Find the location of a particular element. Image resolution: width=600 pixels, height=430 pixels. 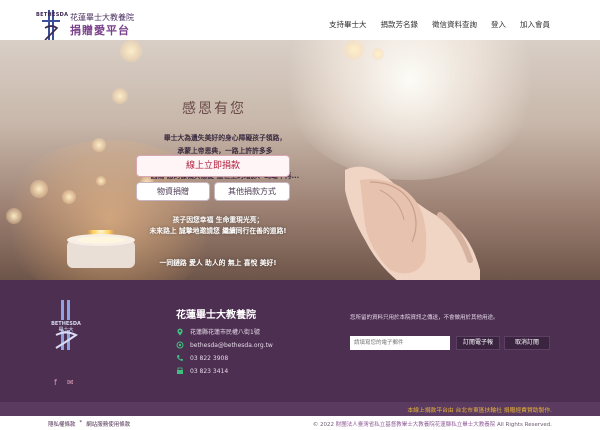

nav-support: 支持畢士大 is located at coordinates (348, 24).